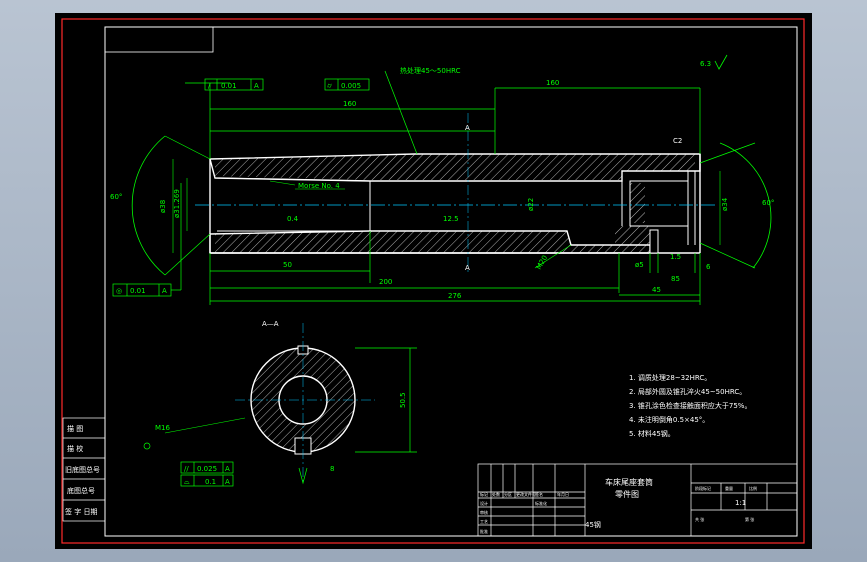 The image size is (867, 562). I want to click on dim-1-5: 1.5, so click(675, 257).